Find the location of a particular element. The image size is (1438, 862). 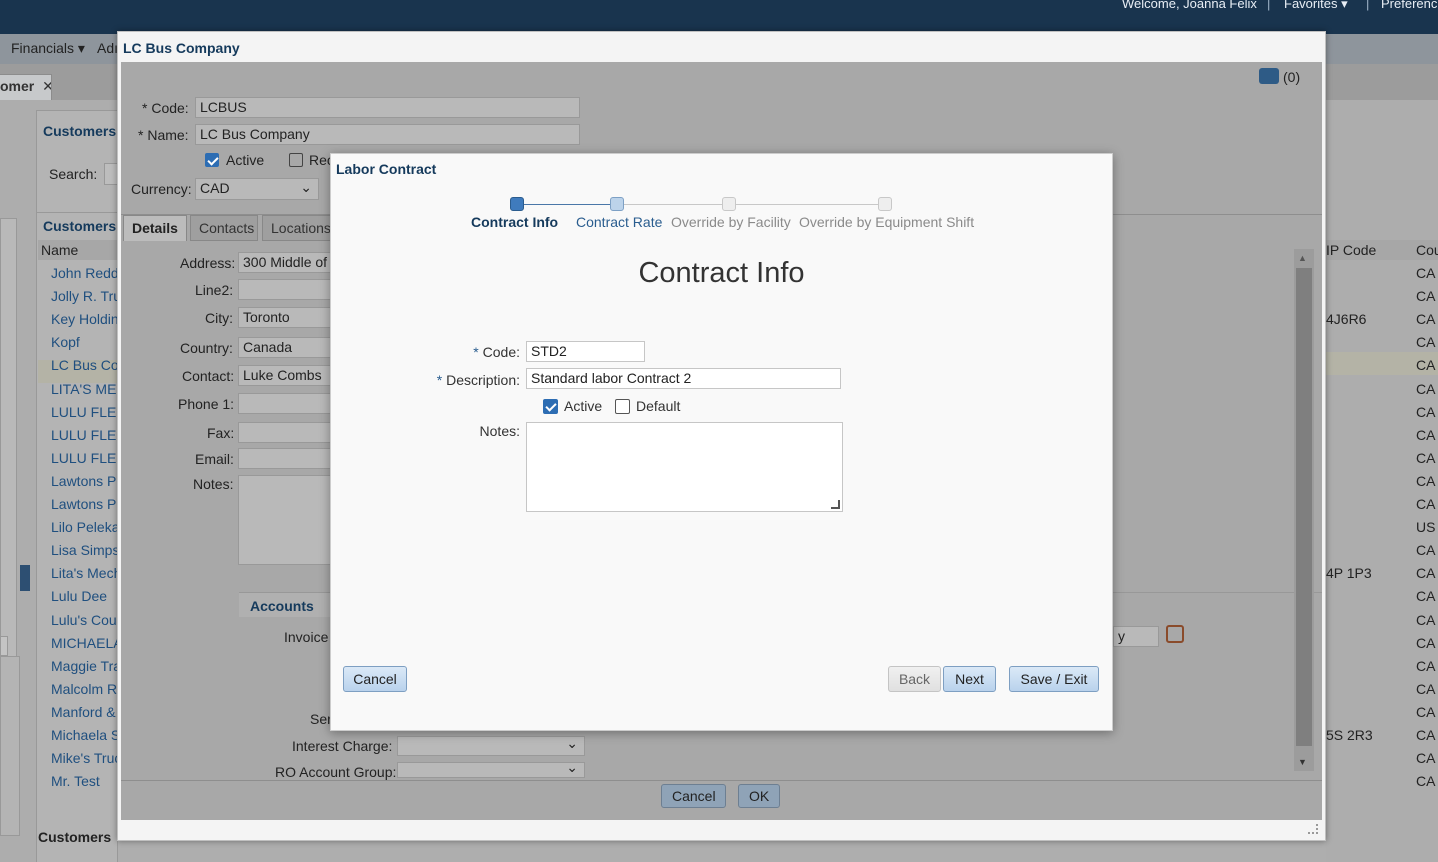

close-icon: ✕ is located at coordinates (46, 86).